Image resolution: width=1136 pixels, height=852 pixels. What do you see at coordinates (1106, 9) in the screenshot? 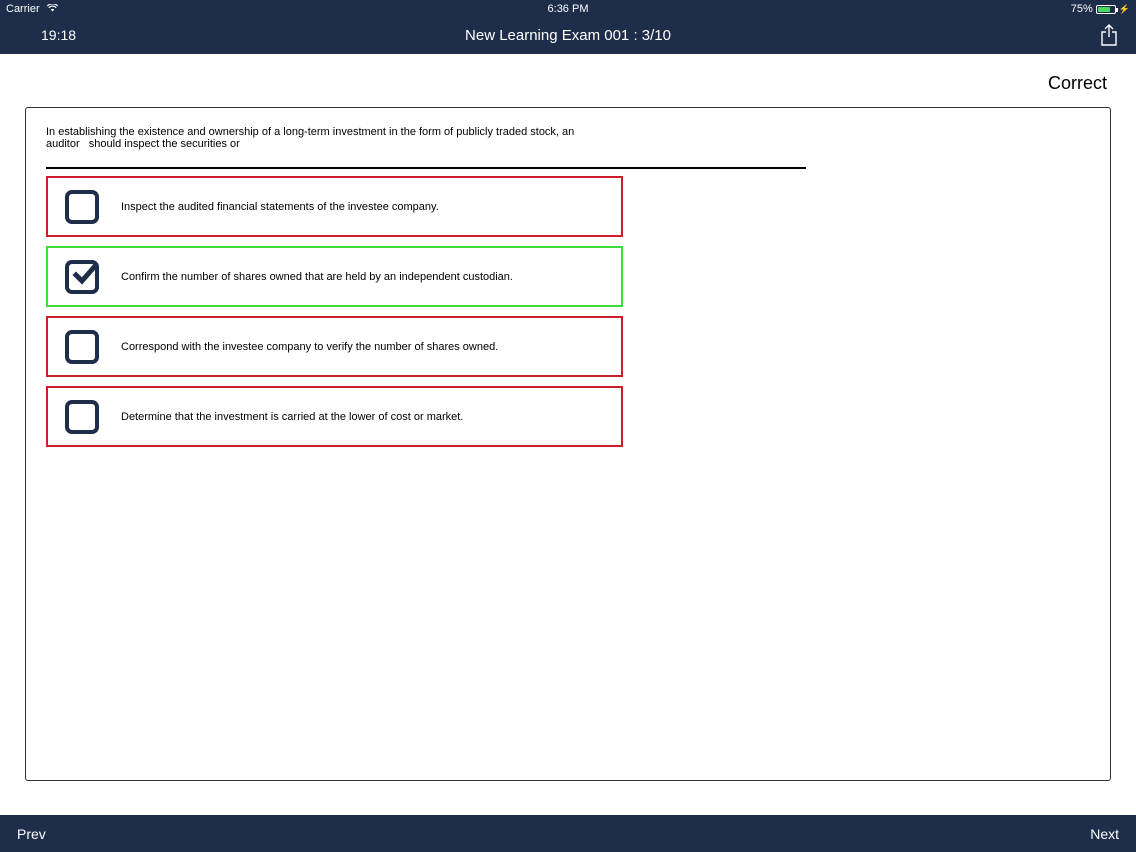
I see `battery-icon` at bounding box center [1106, 9].